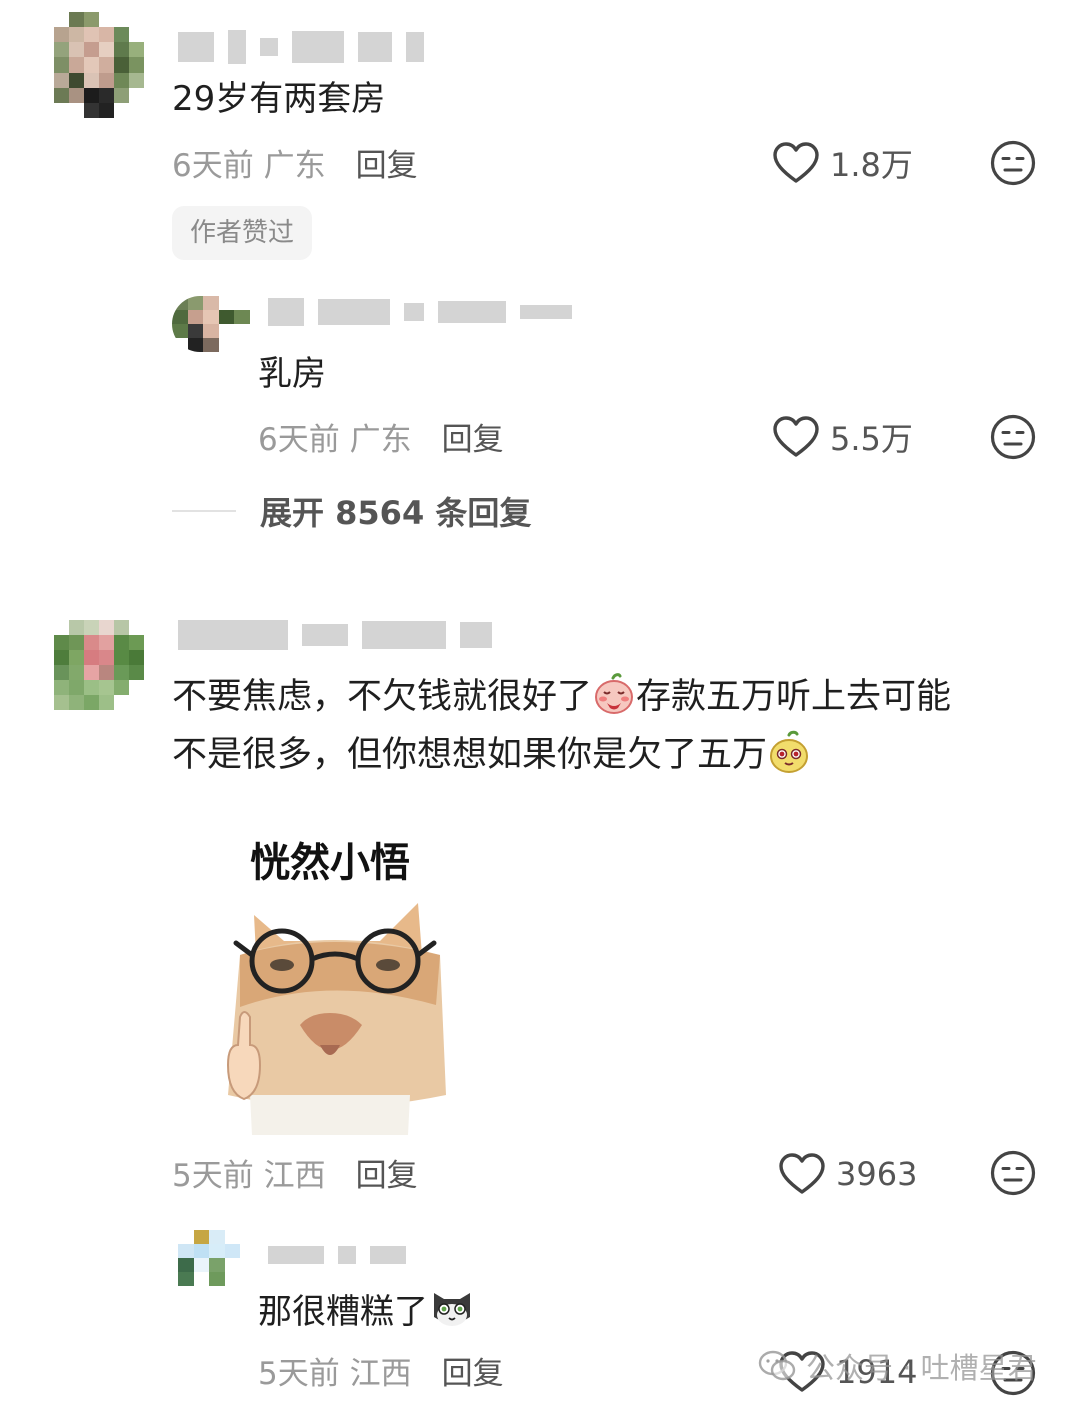 Image resolution: width=1080 pixels, height=1405 pixels. I want to click on like-button: 3963, so click(847, 1174).